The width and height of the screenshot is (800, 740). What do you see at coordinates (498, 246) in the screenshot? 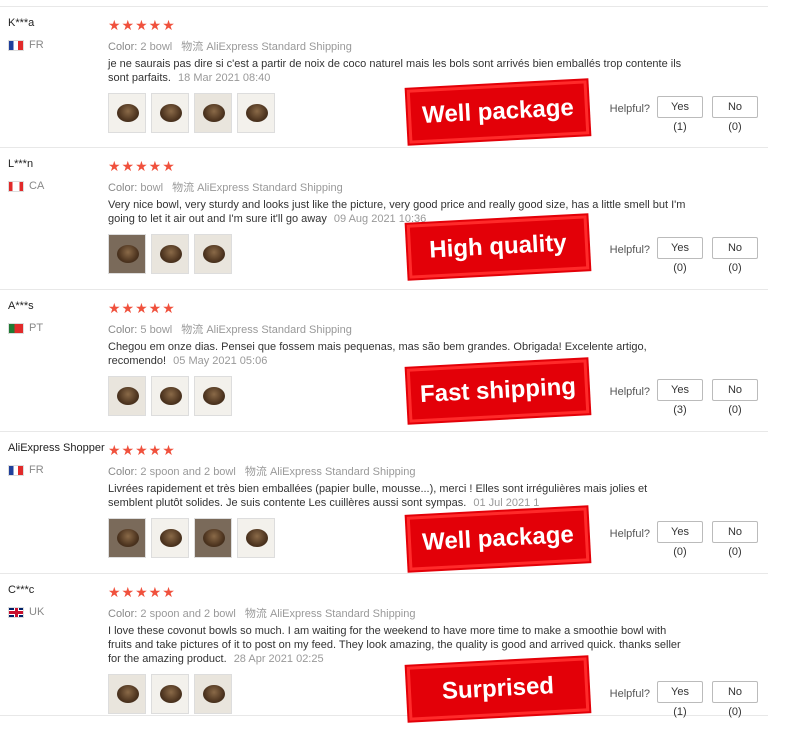
I see `stamp-text: High quality` at bounding box center [498, 246].